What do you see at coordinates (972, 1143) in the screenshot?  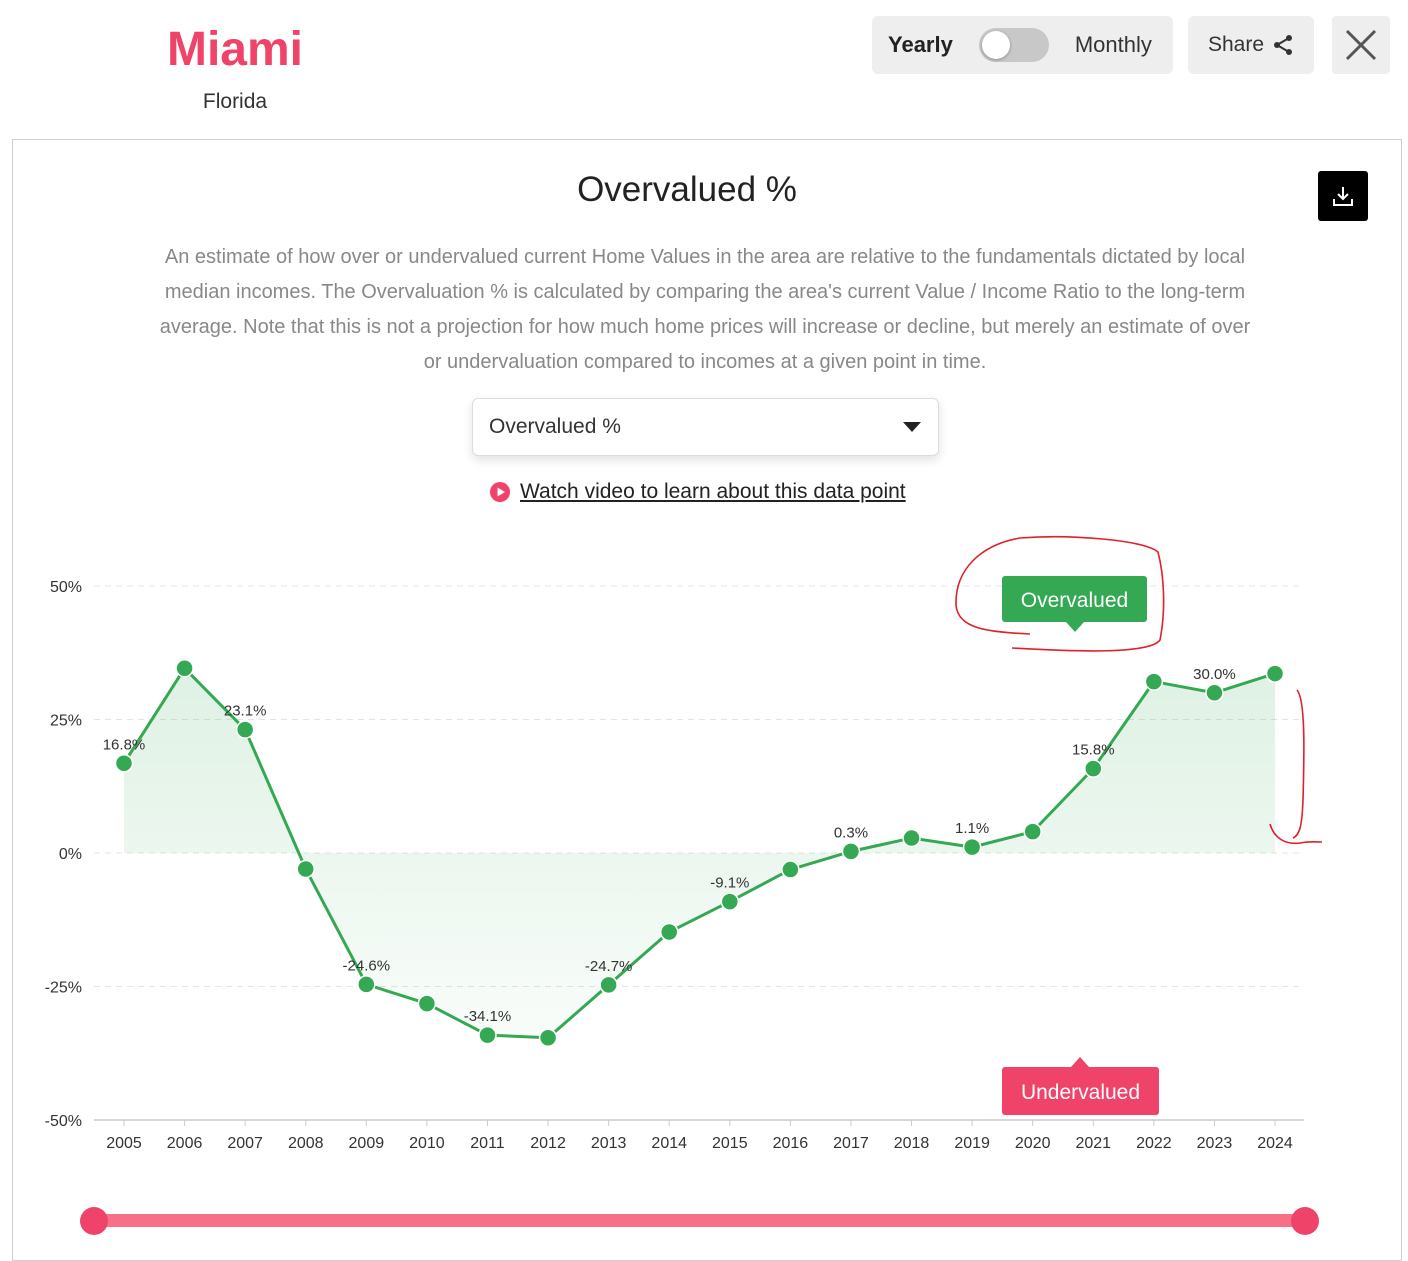 I see `x-tick-label: 2019` at bounding box center [972, 1143].